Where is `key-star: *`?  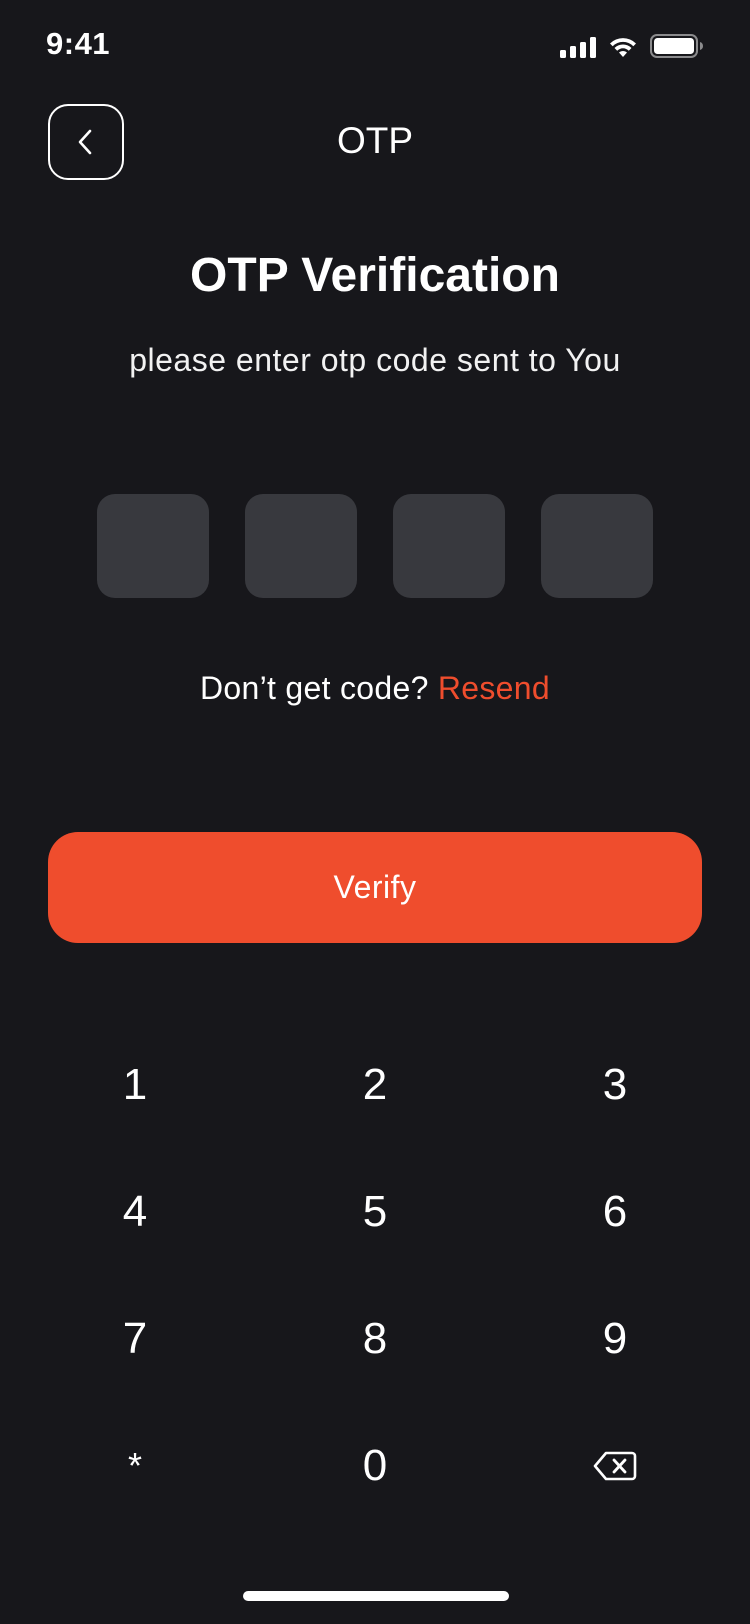
key-star: * is located at coordinates (135, 1466).